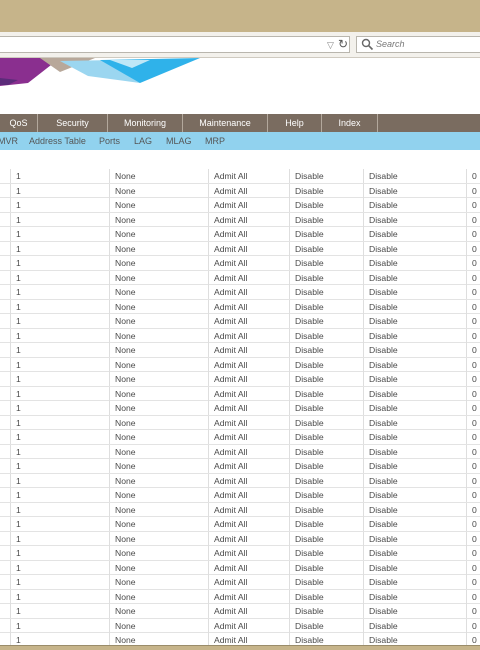 This screenshot has height=650, width=480. I want to click on nav-tab-monitoring: Monitoring, so click(145, 123).